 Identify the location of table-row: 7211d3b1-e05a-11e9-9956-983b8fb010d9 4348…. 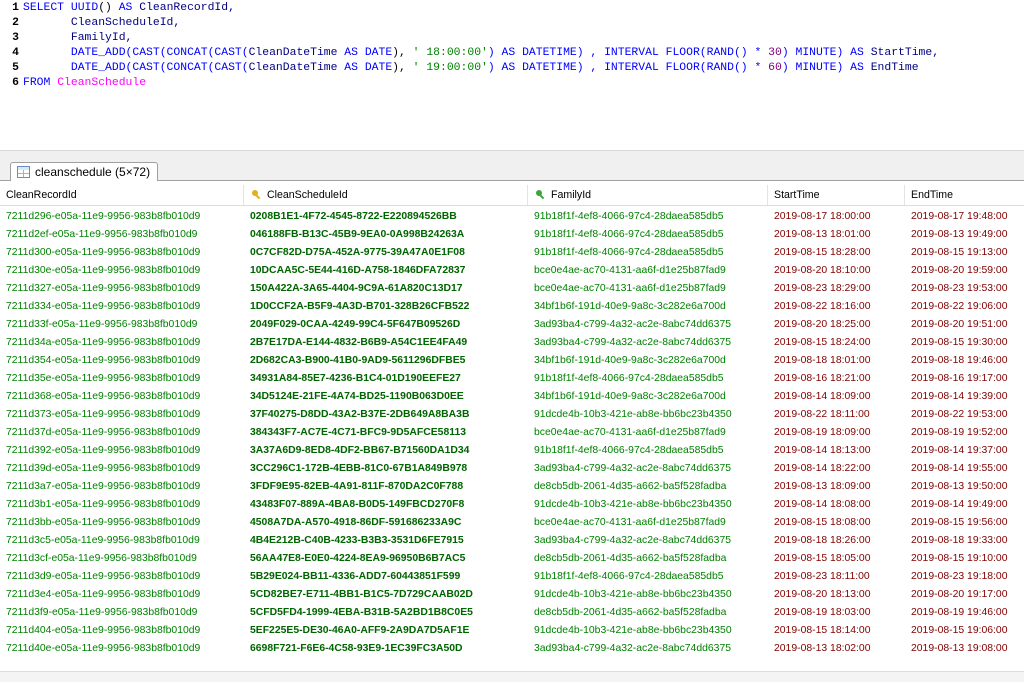
(512, 505).